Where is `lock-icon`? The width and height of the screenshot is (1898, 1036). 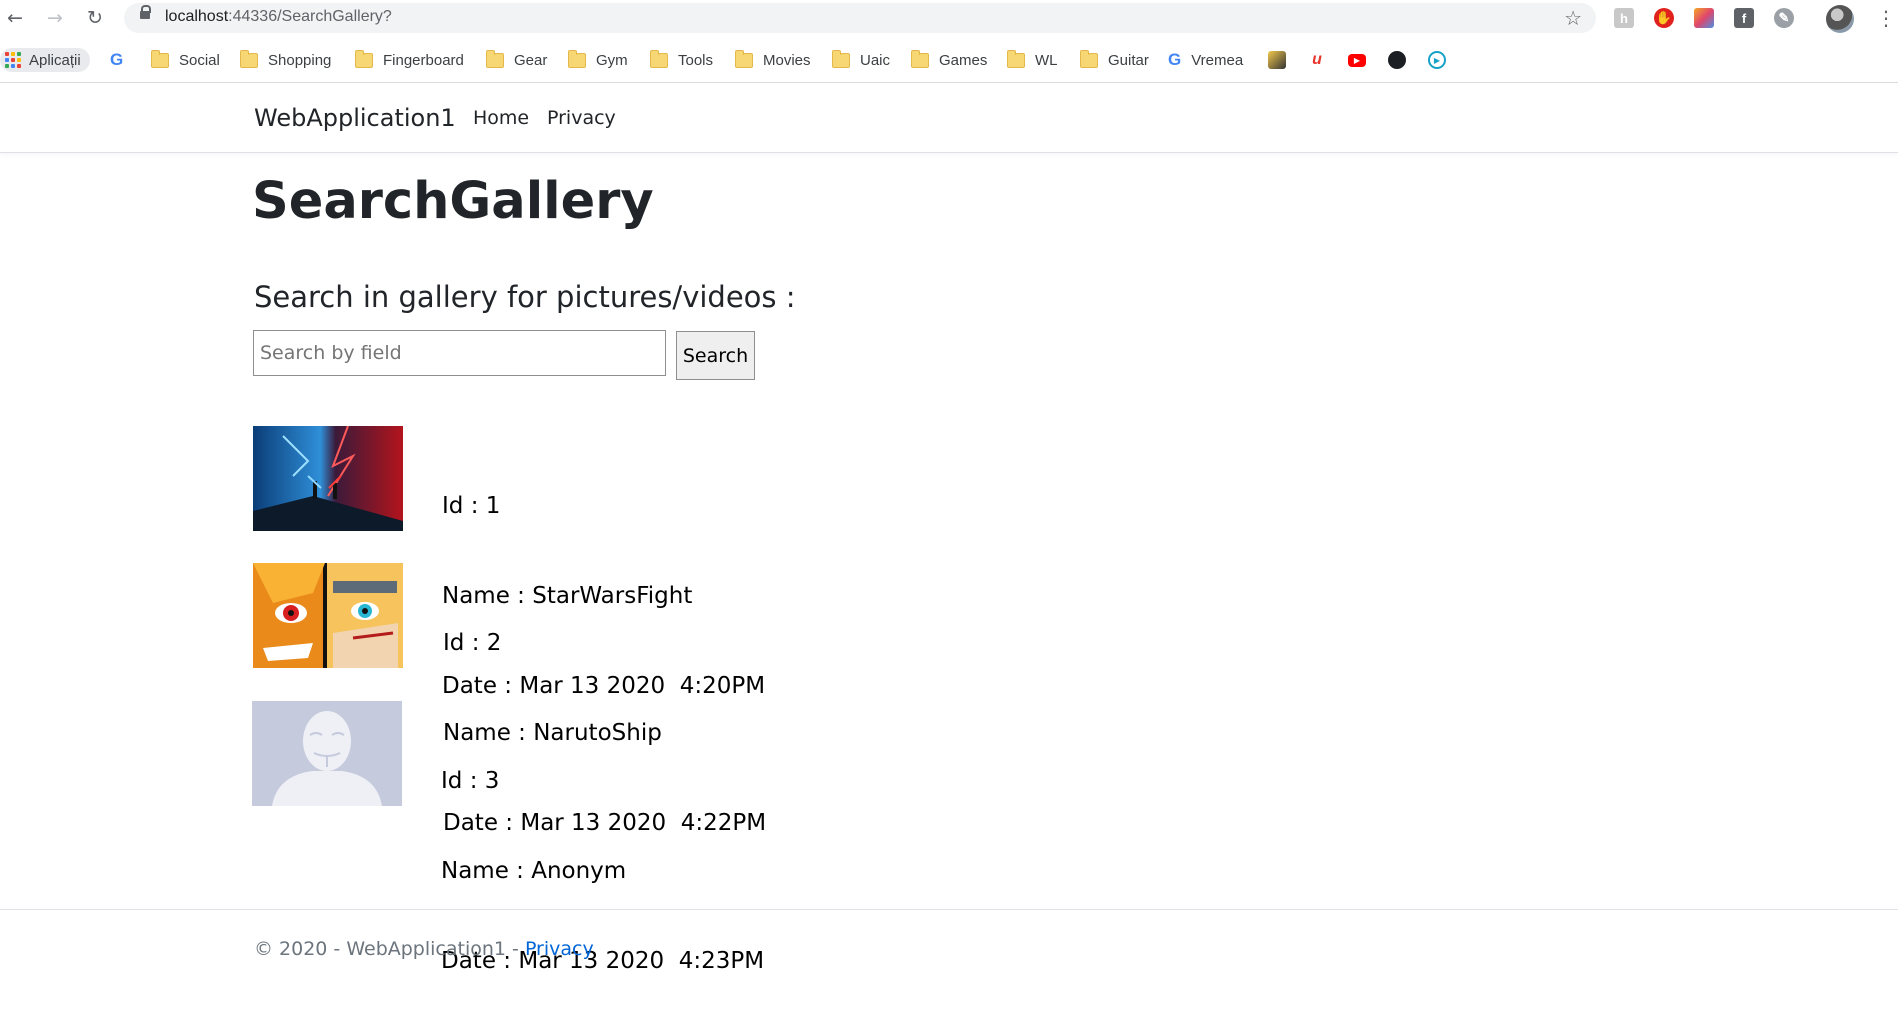
lock-icon is located at coordinates (145, 12).